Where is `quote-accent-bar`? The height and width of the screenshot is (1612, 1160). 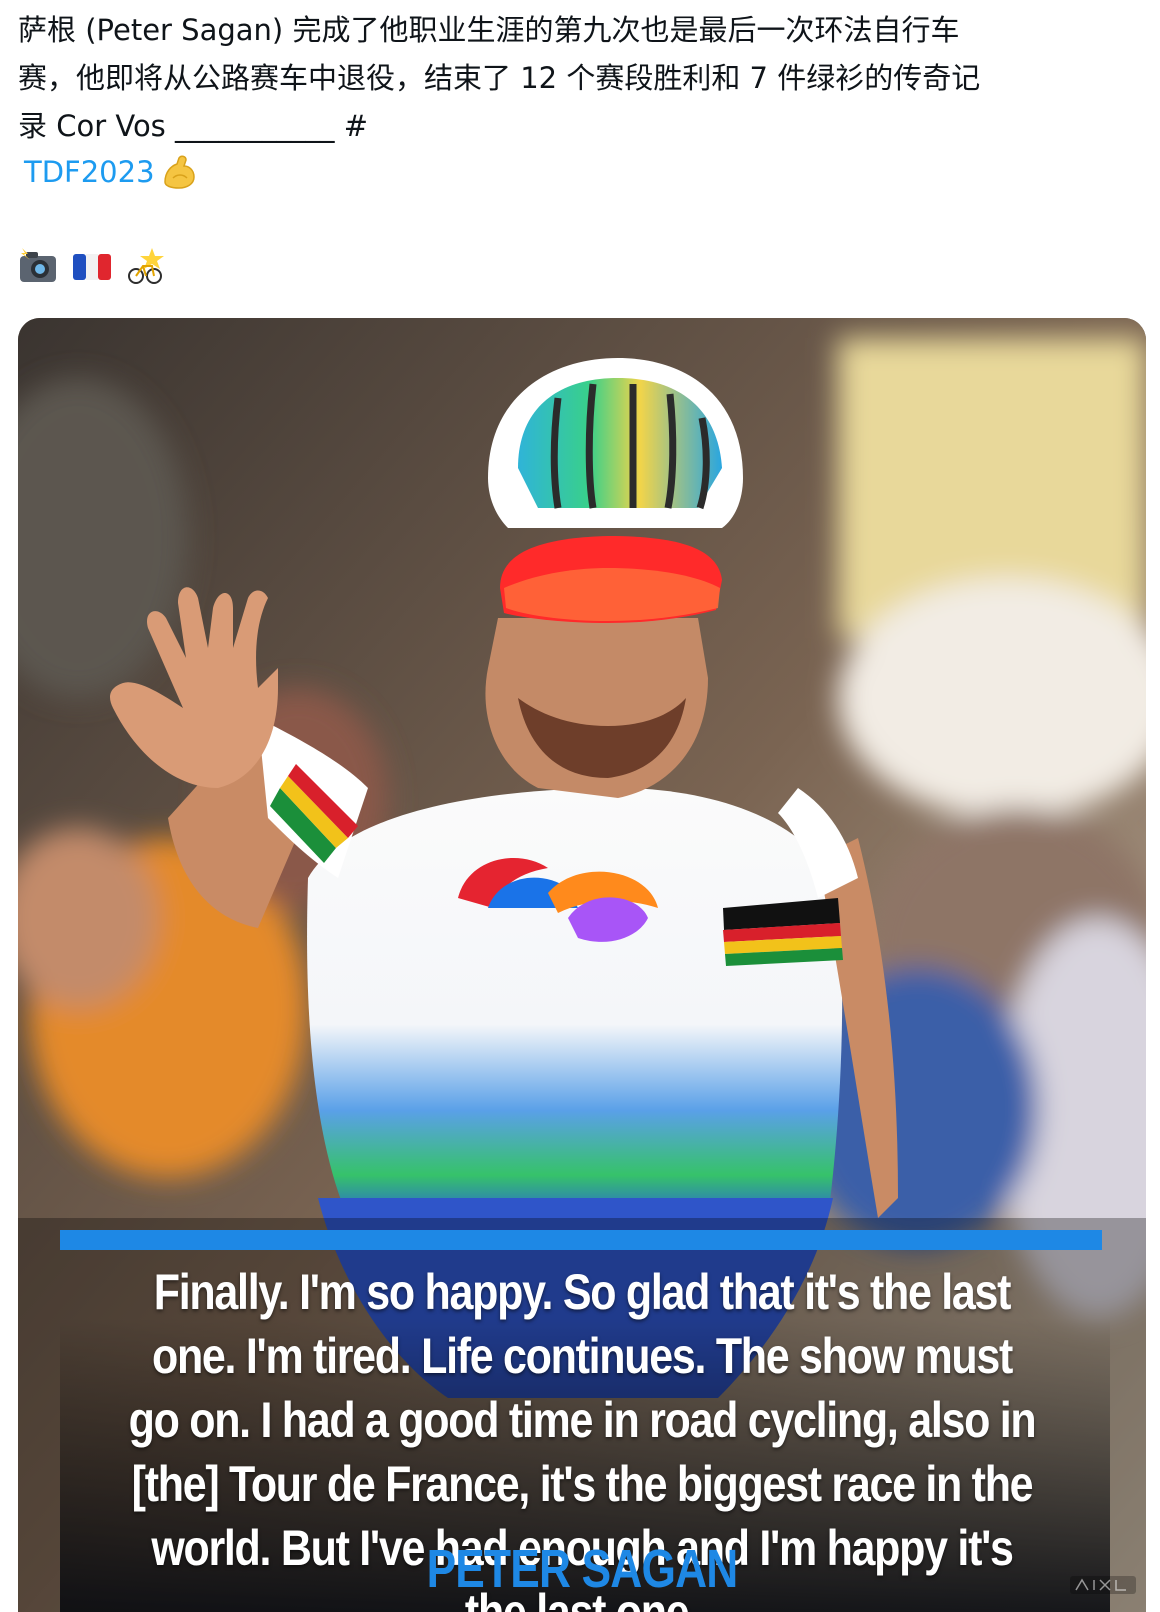 quote-accent-bar is located at coordinates (581, 1240).